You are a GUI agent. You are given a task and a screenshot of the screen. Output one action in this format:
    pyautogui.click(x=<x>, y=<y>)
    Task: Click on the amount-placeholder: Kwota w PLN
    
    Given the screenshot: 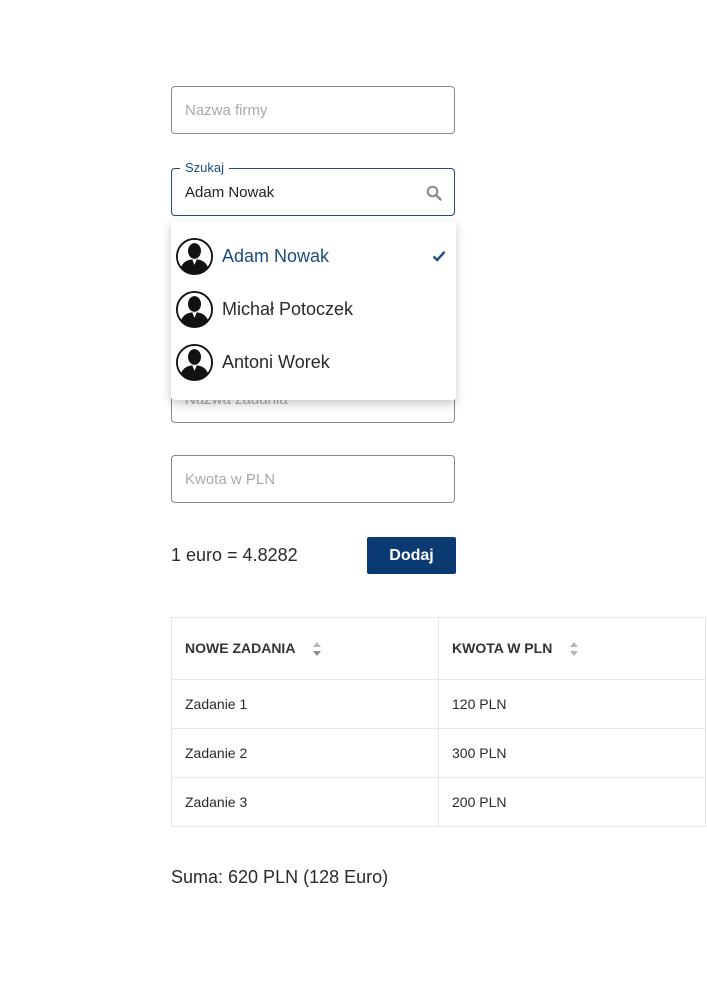 What is the action you would take?
    pyautogui.click(x=230, y=479)
    